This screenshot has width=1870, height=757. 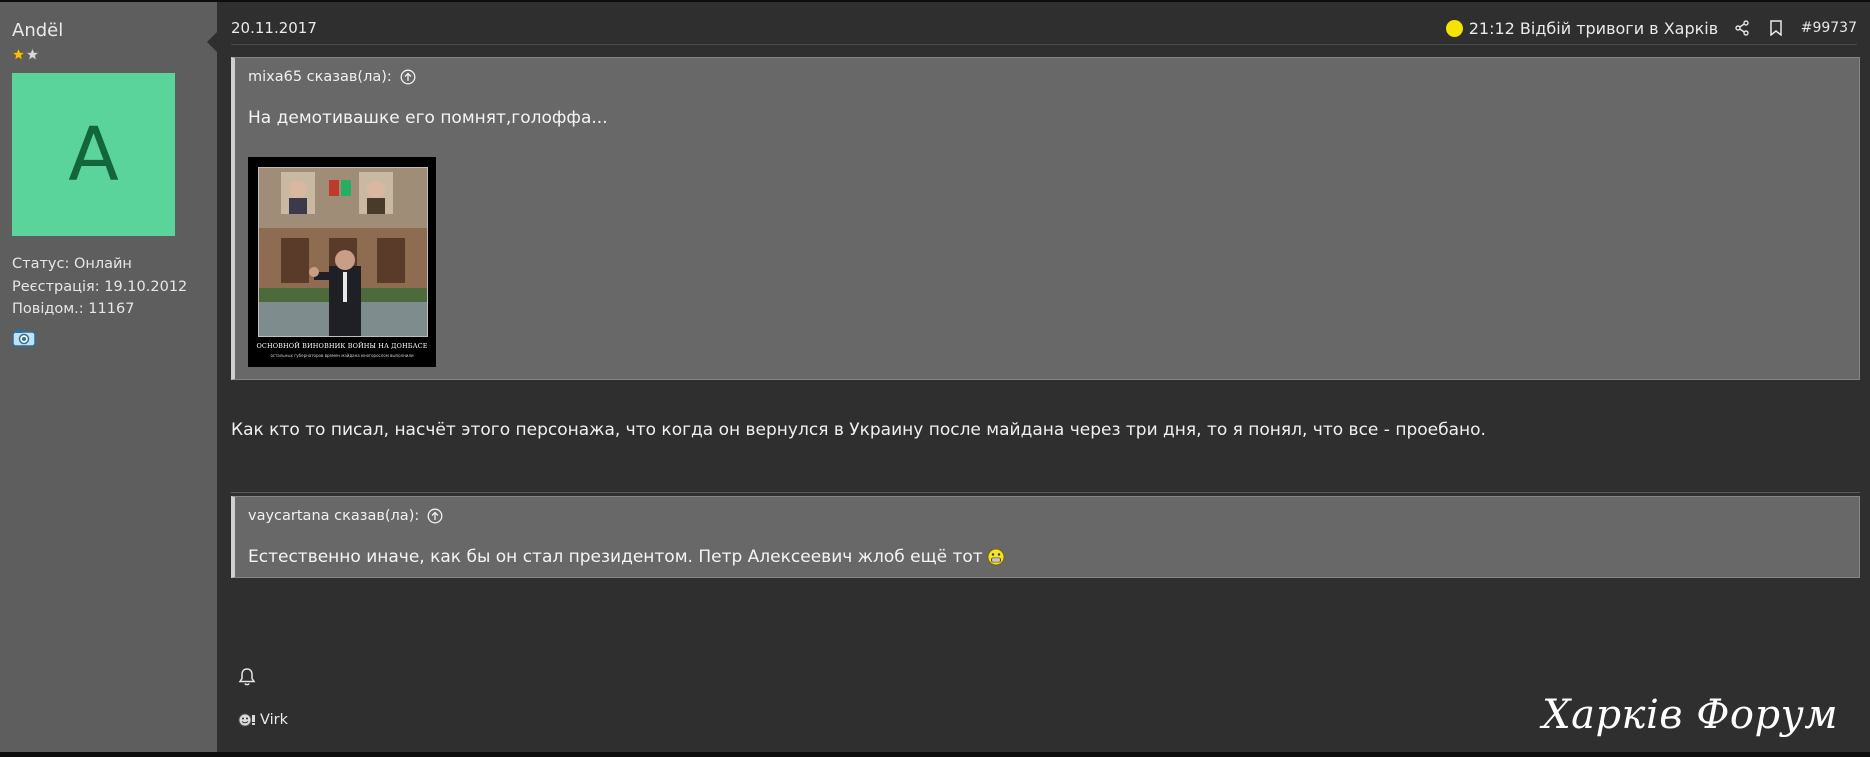 What do you see at coordinates (342, 346) in the screenshot?
I see `image-caption: ОСНОВНОЙ ВИНОВНИК ВОЙНЫ НА ДОНБАСЕ` at bounding box center [342, 346].